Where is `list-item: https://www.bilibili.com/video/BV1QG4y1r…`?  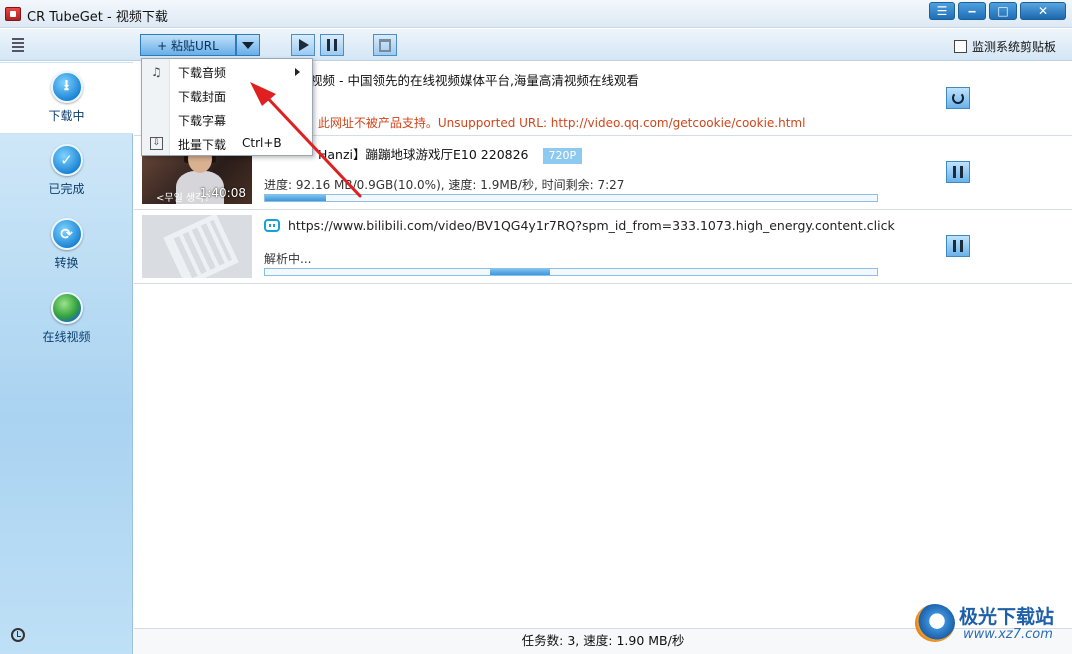
list-item: https://www.bilibili.com/video/BV1QG4y1r… is located at coordinates (603, 247).